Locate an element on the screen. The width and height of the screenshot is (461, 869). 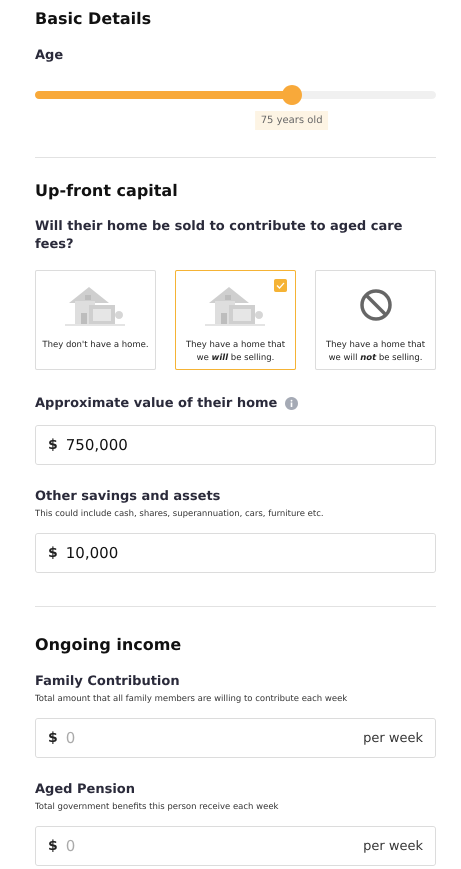
field-hint: Total amount that all family members are willing to contribute each week is located at coordinates (191, 699).